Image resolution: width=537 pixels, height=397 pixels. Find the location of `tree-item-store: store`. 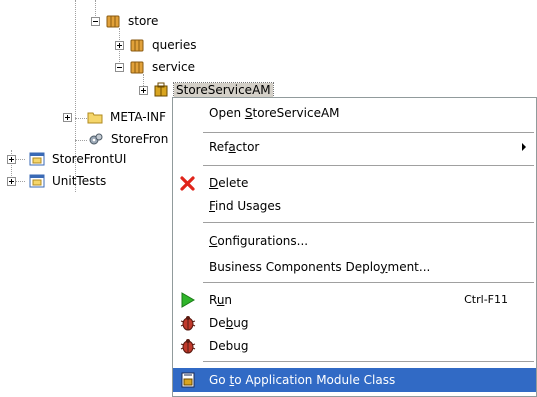

tree-item-store: store is located at coordinates (125, 21).